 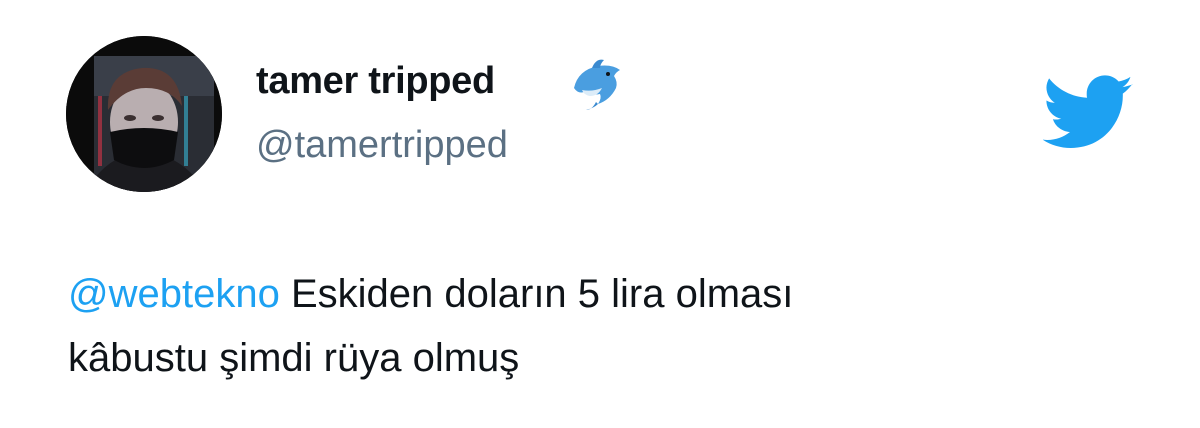 I want to click on avatar, so click(x=144, y=114).